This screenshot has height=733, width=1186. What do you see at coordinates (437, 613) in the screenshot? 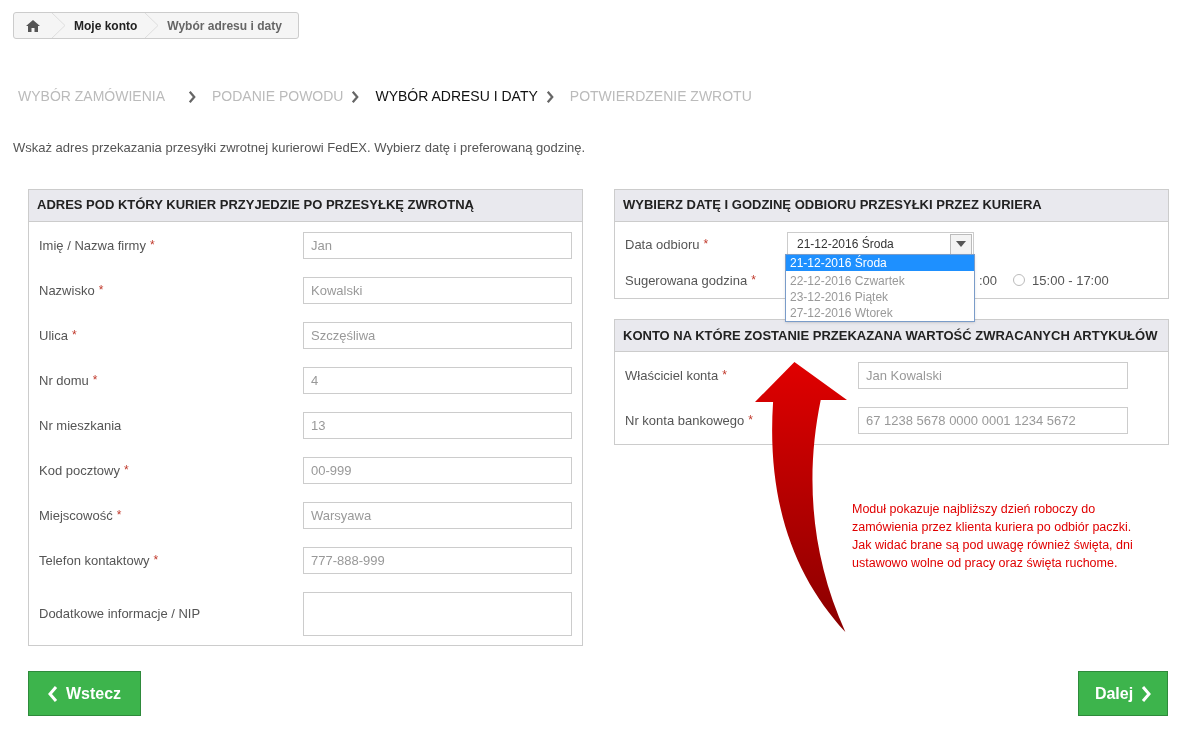
I see `textarea-field` at bounding box center [437, 613].